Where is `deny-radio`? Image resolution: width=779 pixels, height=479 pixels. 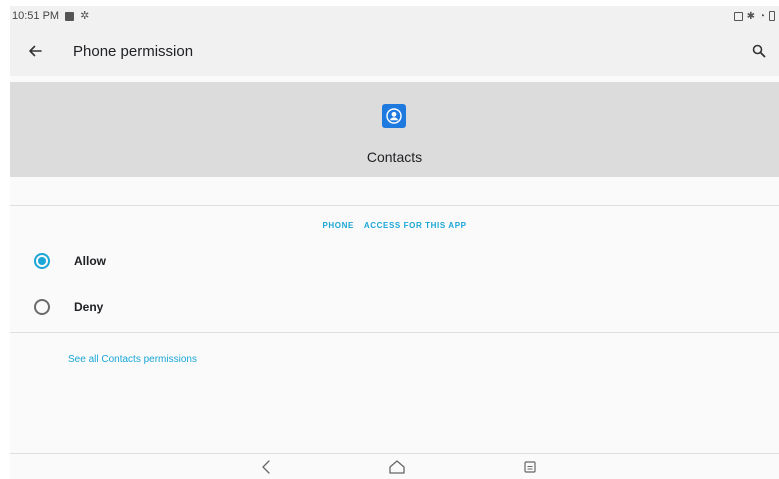 deny-radio is located at coordinates (42, 307).